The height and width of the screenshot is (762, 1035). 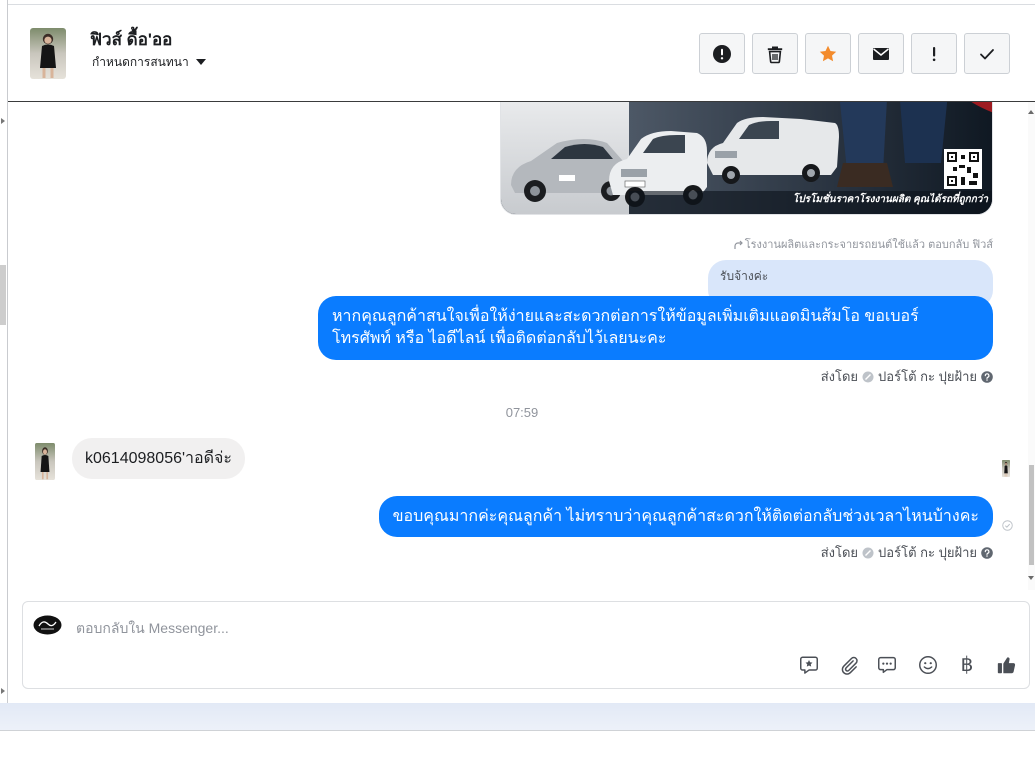 I want to click on conversation-header: ฟิวส์ ดื้อ'ออ กำหนดการสนทนา, so click(x=521, y=53).